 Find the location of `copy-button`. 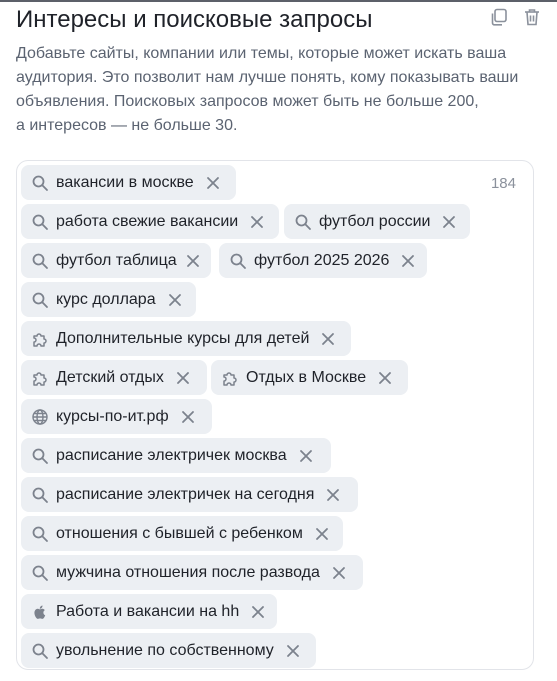

copy-button is located at coordinates (499, 19).